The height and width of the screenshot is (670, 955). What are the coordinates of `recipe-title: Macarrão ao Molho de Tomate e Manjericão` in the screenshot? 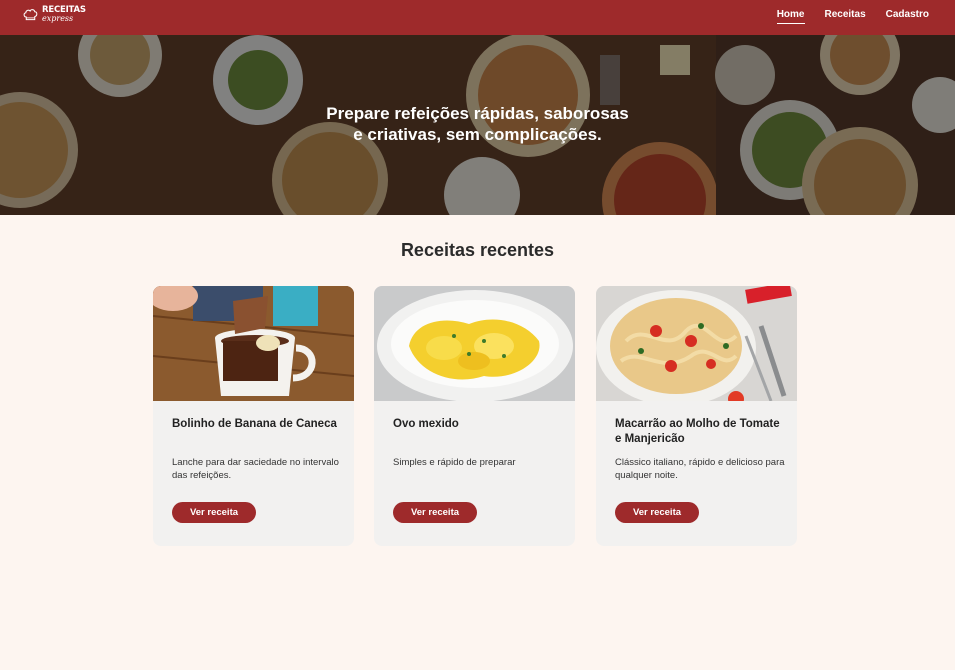 It's located at (697, 431).